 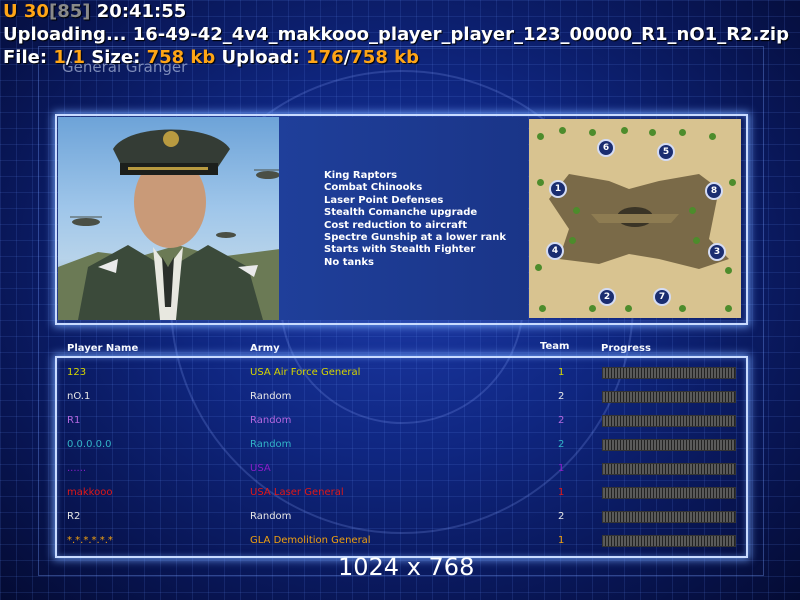 I want to click on start-position-3: 3, so click(x=717, y=252).